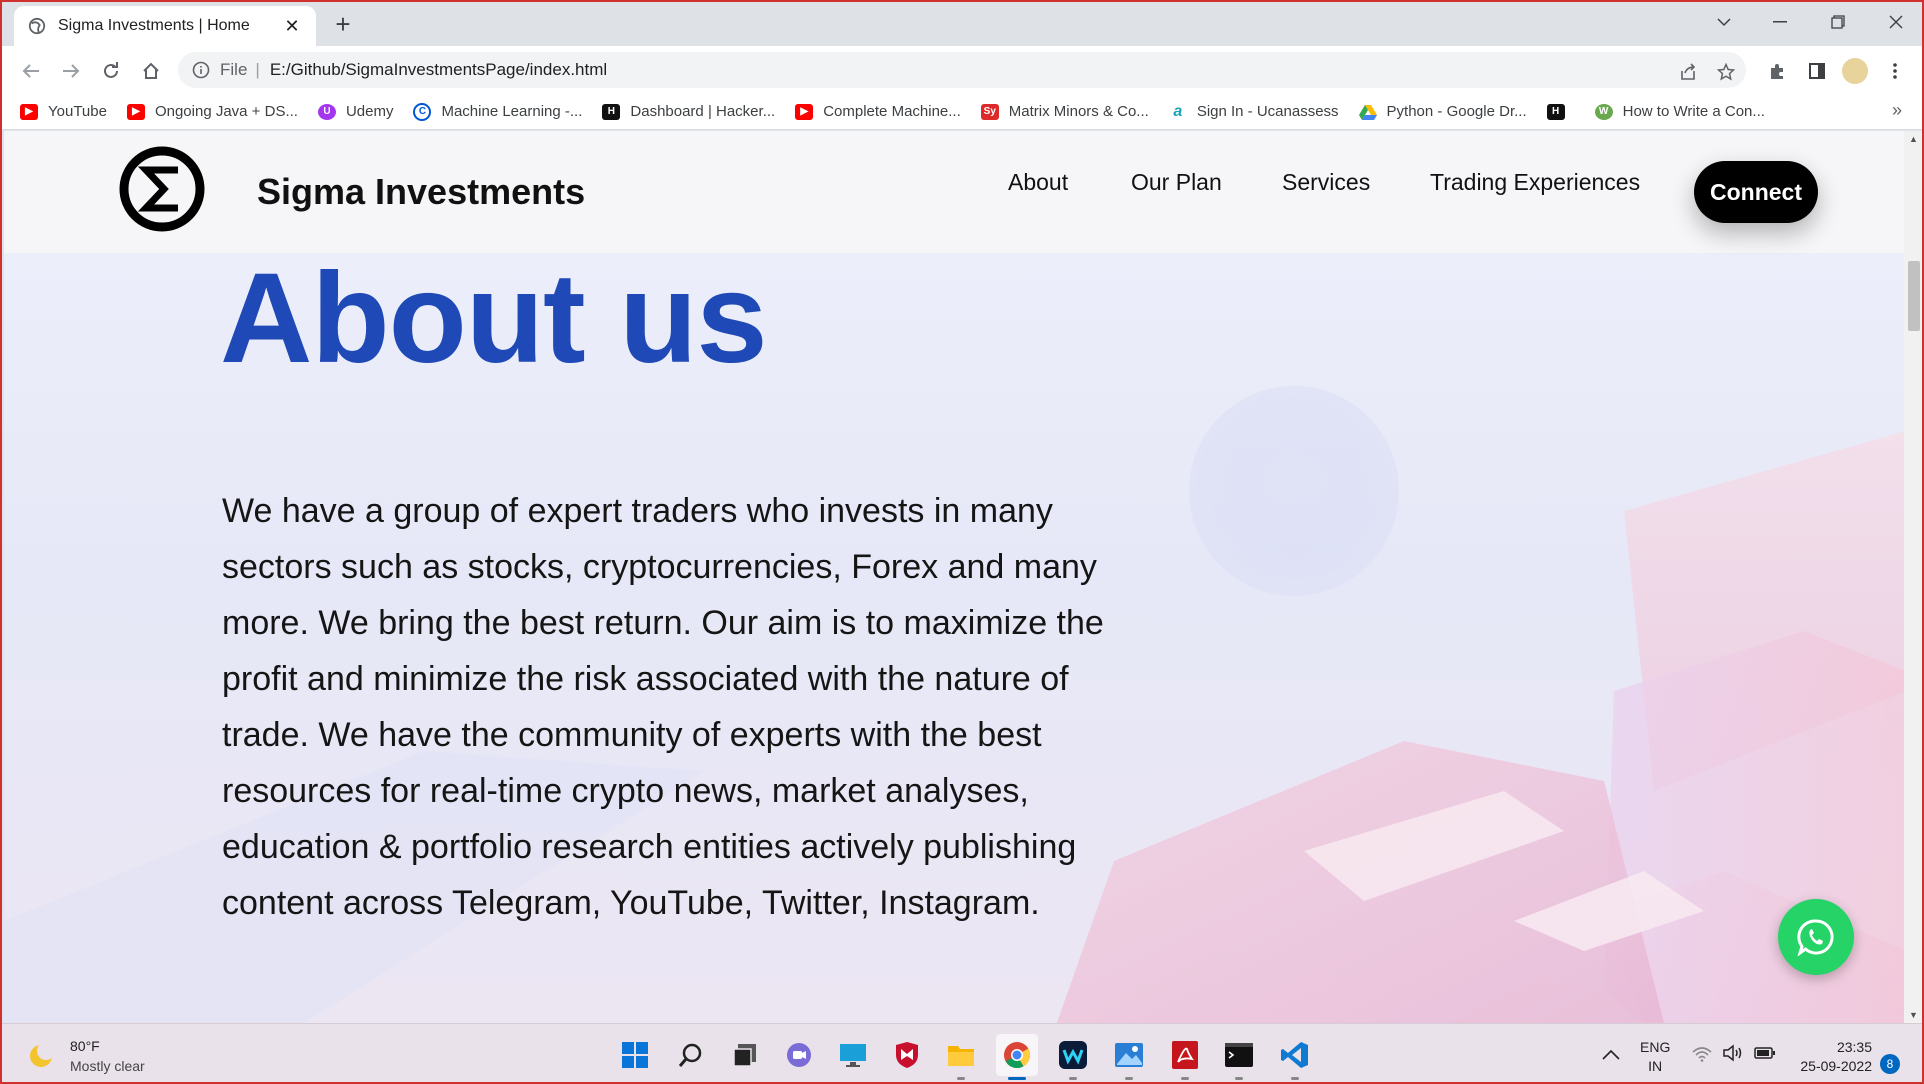 Image resolution: width=1924 pixels, height=1084 pixels. Describe the element at coordinates (494, 318) in the screenshot. I see `about-heading: About us` at that location.